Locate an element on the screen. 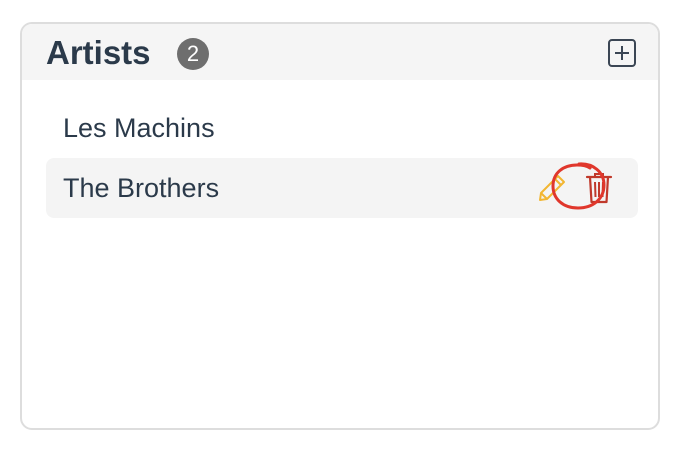 The image size is (684, 454). artist-name: Les Machins is located at coordinates (139, 128).